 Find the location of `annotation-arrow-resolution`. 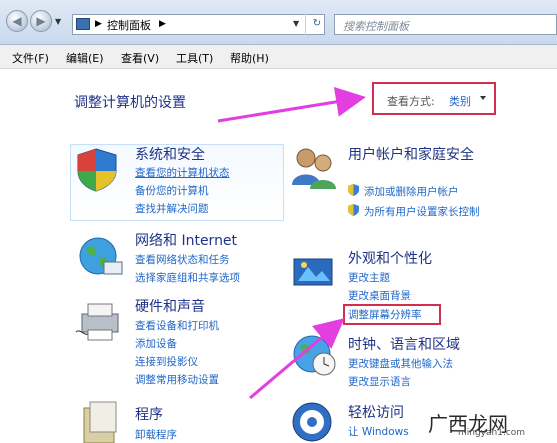

annotation-arrow-resolution is located at coordinates (297, 359).